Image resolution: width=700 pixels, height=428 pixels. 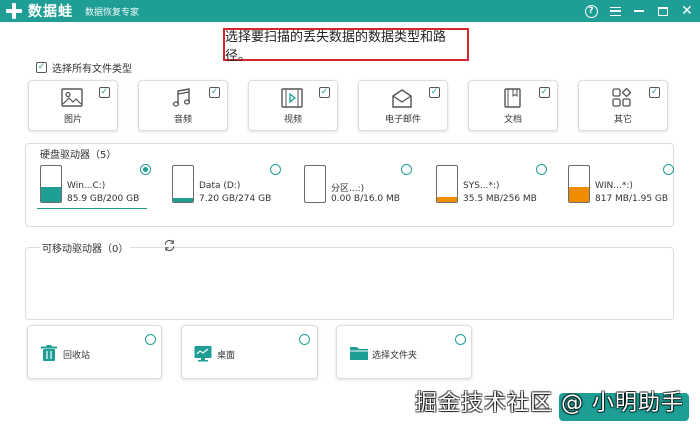 I want to click on file-type-image: ✓ 图片, so click(x=73, y=105).